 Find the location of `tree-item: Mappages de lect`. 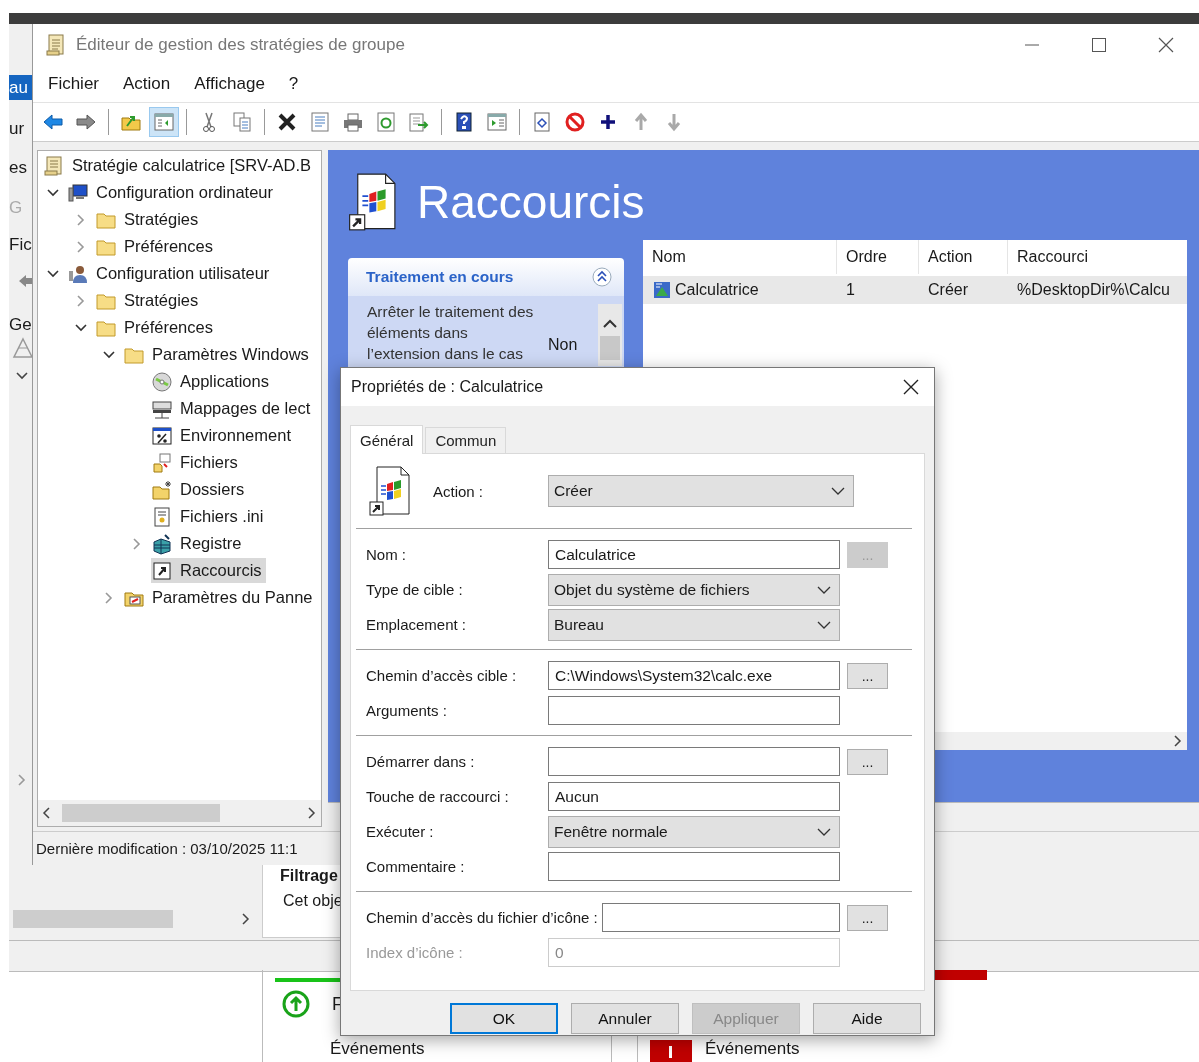

tree-item: Mappages de lect is located at coordinates (233, 408).